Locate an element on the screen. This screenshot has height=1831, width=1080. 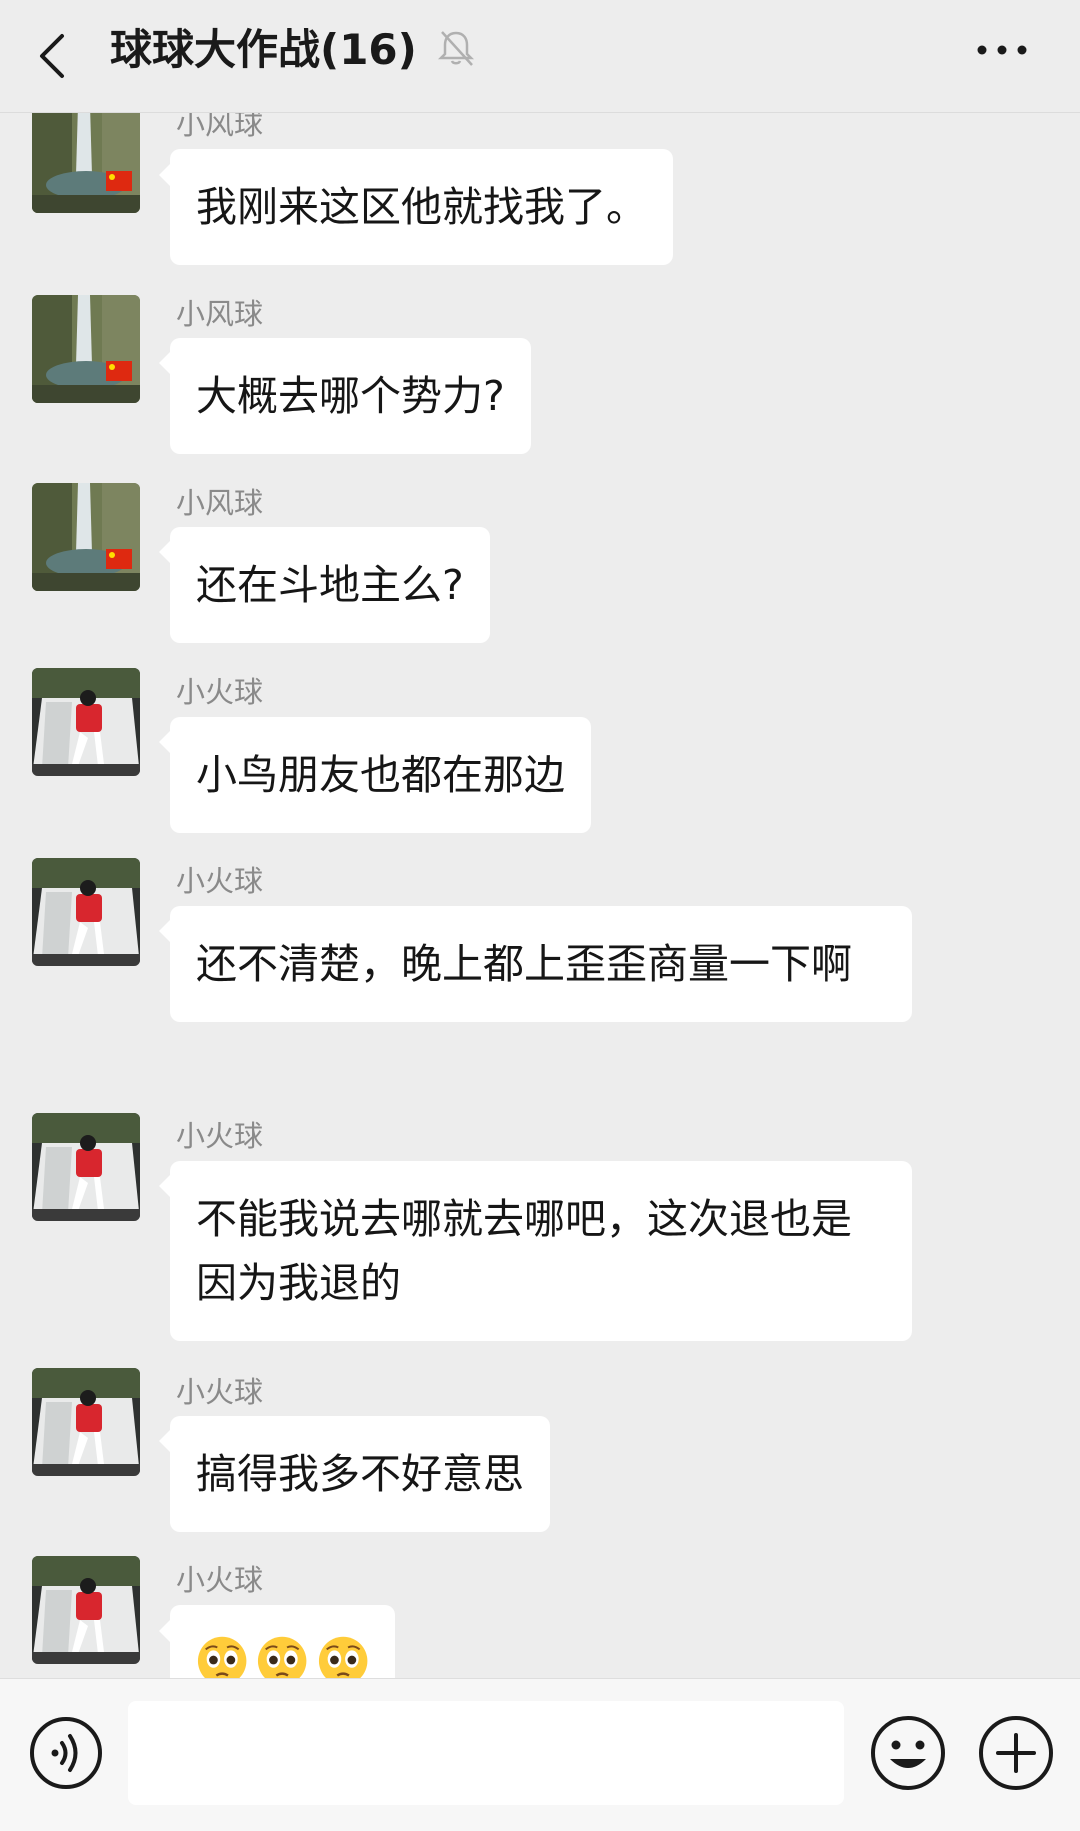
smiley-icon is located at coordinates (908, 1753).